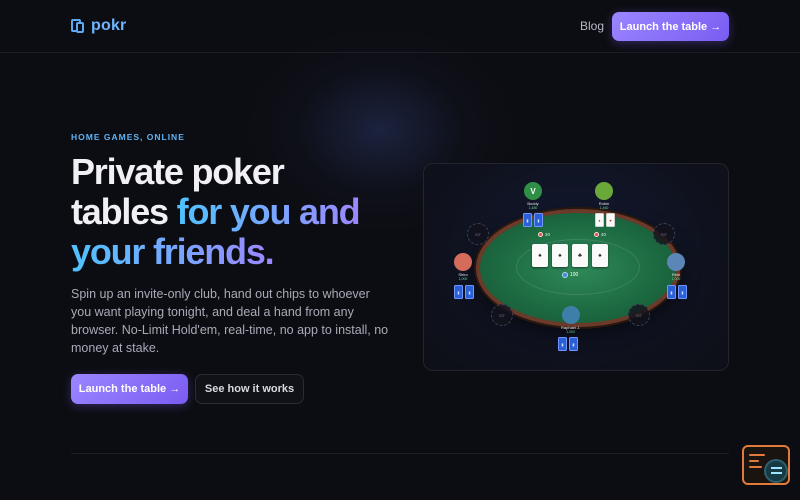 The image size is (800, 500). What do you see at coordinates (599, 220) in the screenshot?
I see `card-face: ♦` at bounding box center [599, 220].